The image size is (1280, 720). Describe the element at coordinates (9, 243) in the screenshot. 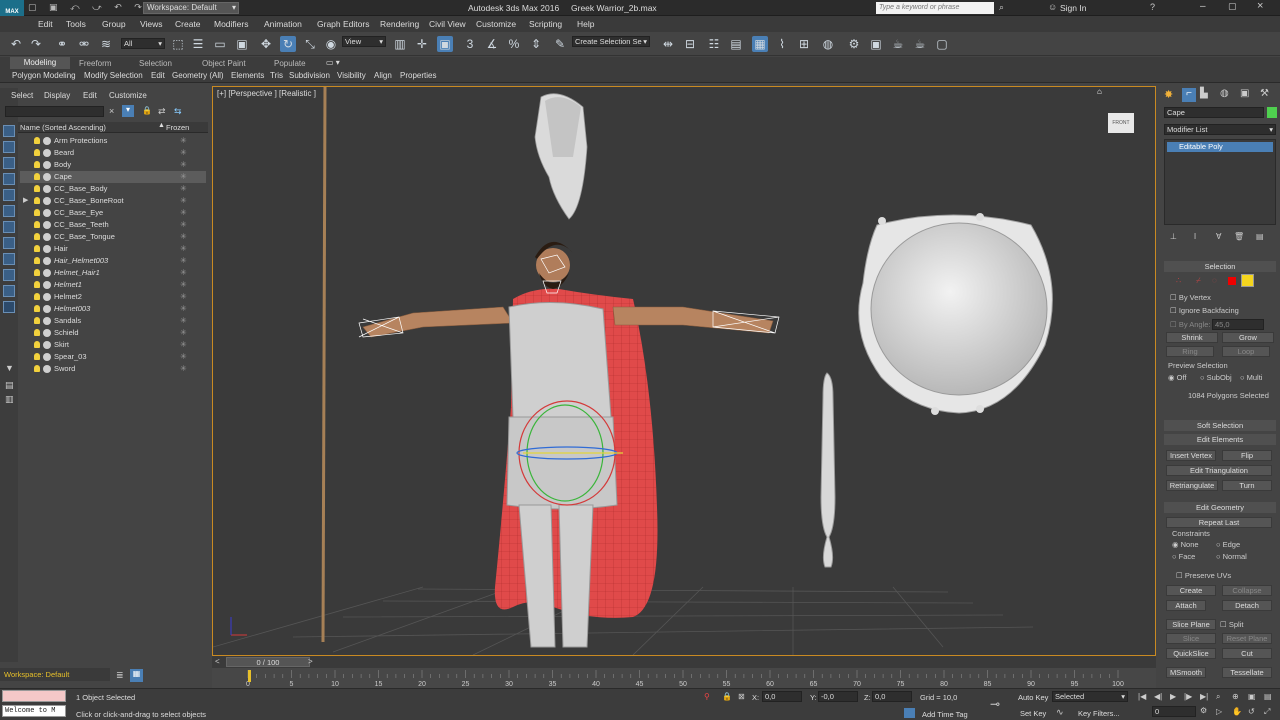

I see `display-groups-icon` at that location.